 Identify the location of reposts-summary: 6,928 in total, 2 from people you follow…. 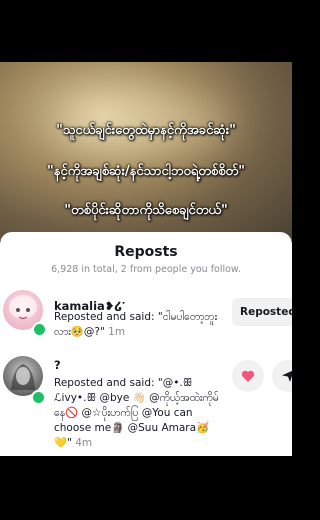
(146, 269).